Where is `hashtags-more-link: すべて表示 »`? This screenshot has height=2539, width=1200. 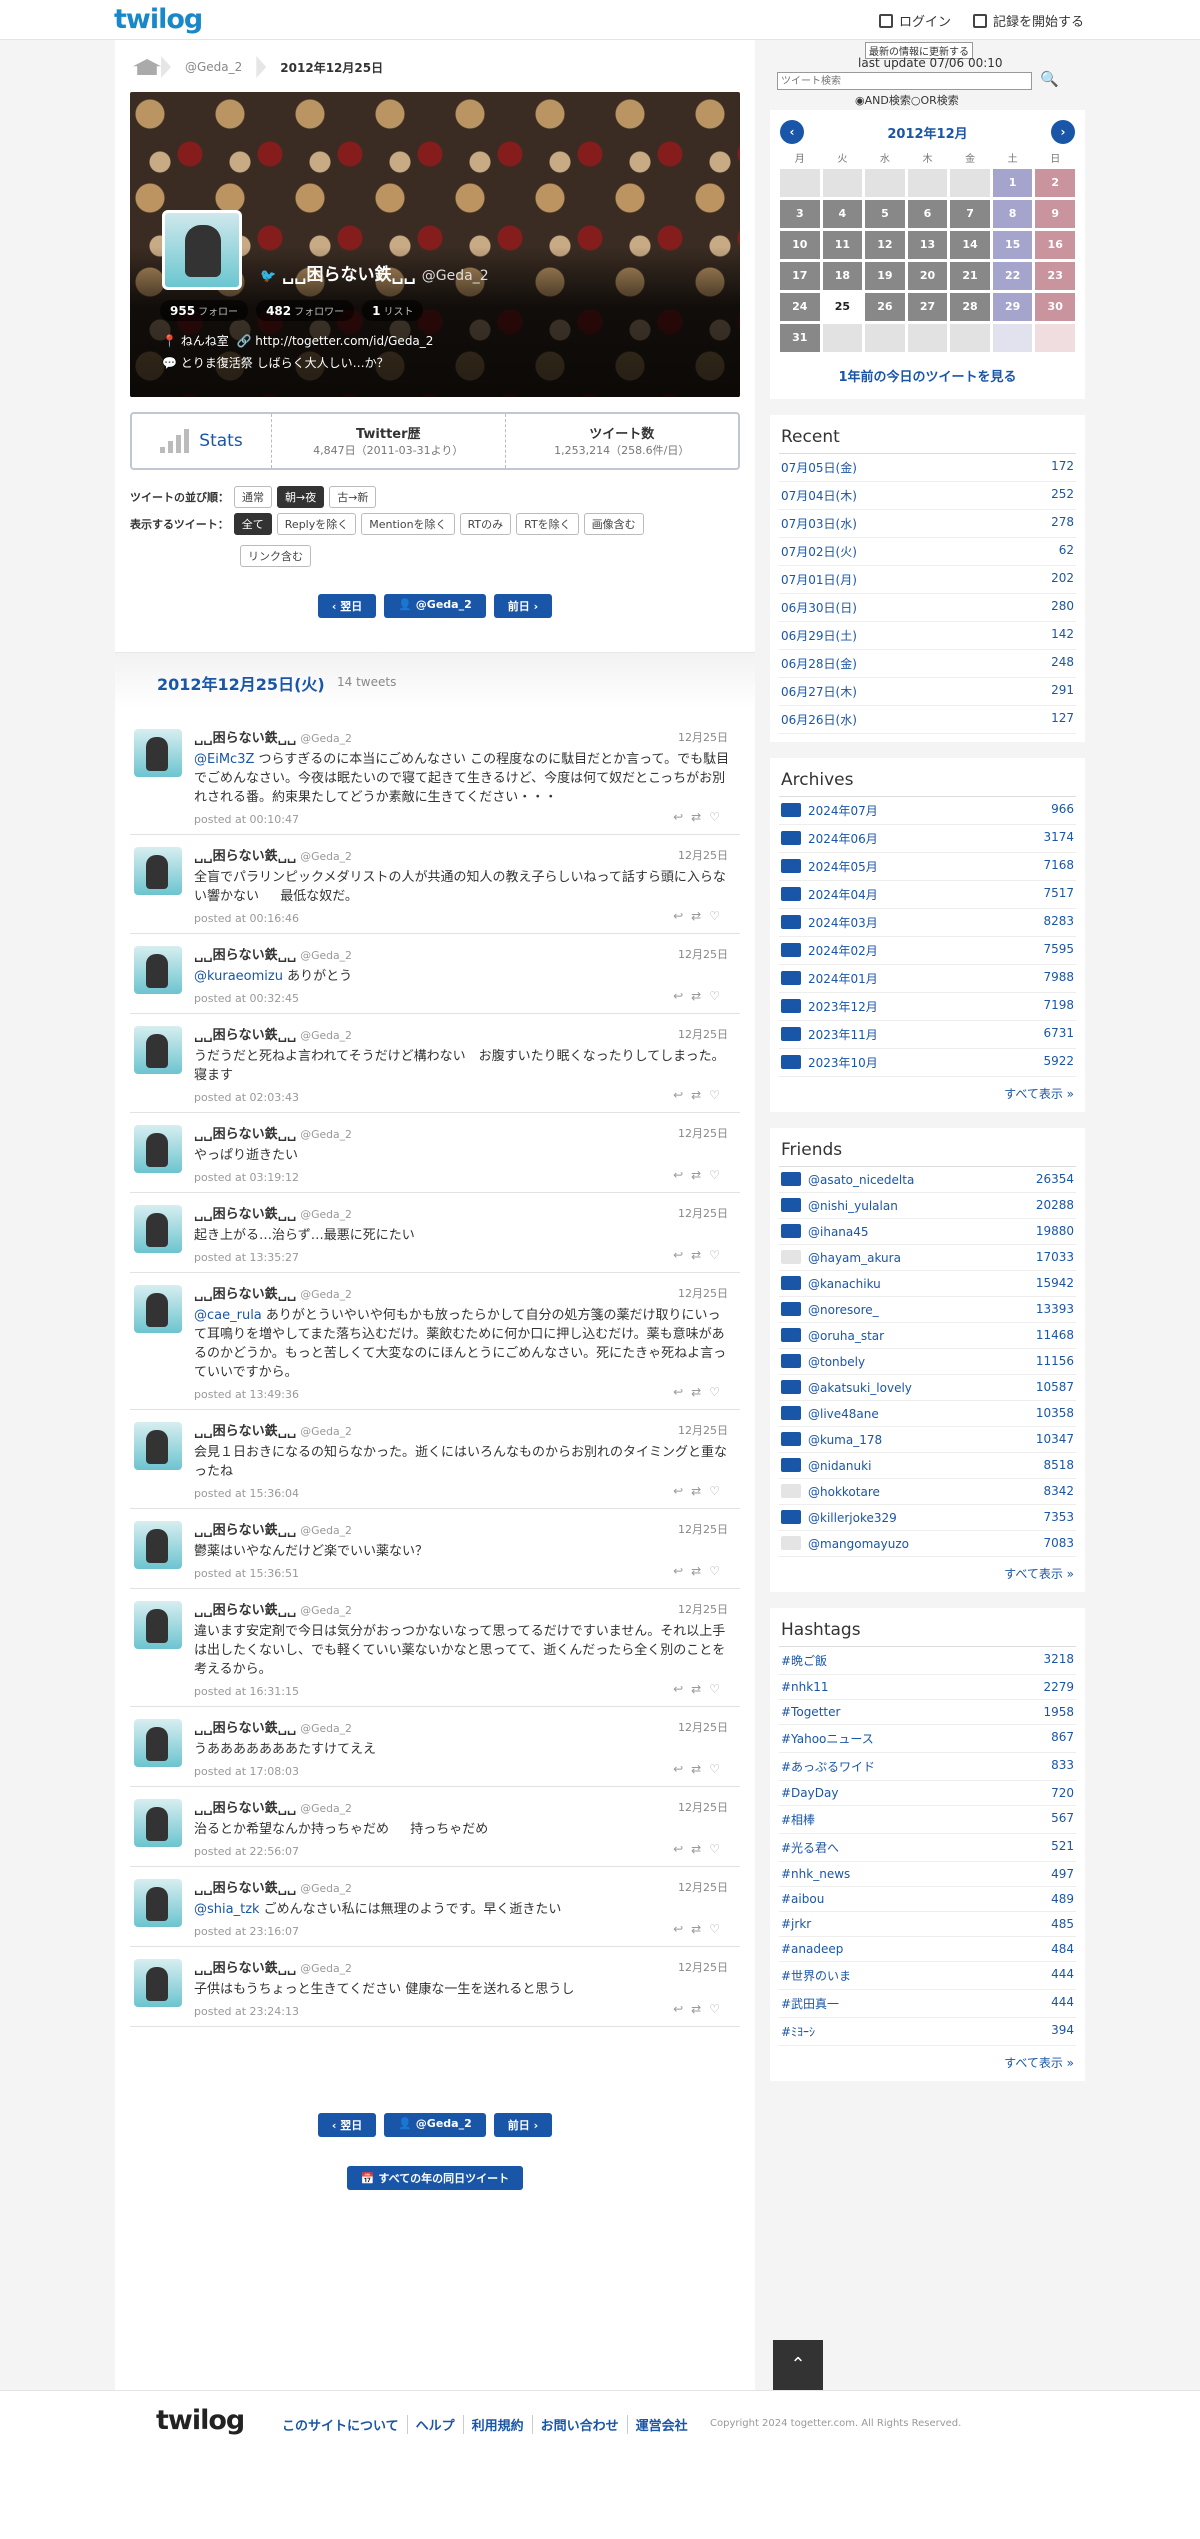 hashtags-more-link: すべて表示 » is located at coordinates (927, 2059).